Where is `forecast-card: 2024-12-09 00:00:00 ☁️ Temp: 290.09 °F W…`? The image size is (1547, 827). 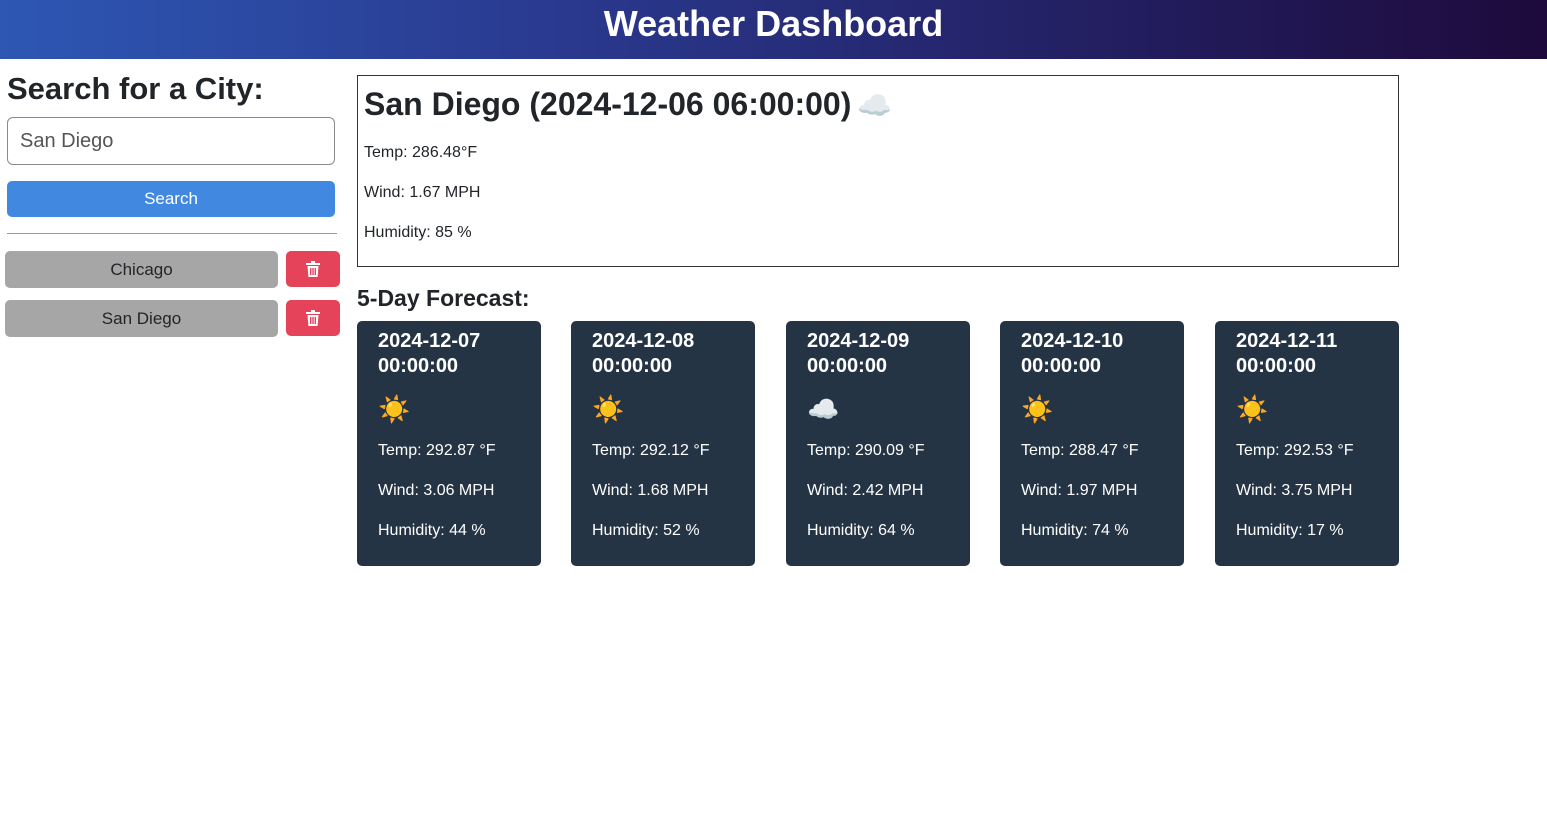
forecast-card: 2024-12-09 00:00:00 ☁️ Temp: 290.09 °F W… is located at coordinates (878, 443).